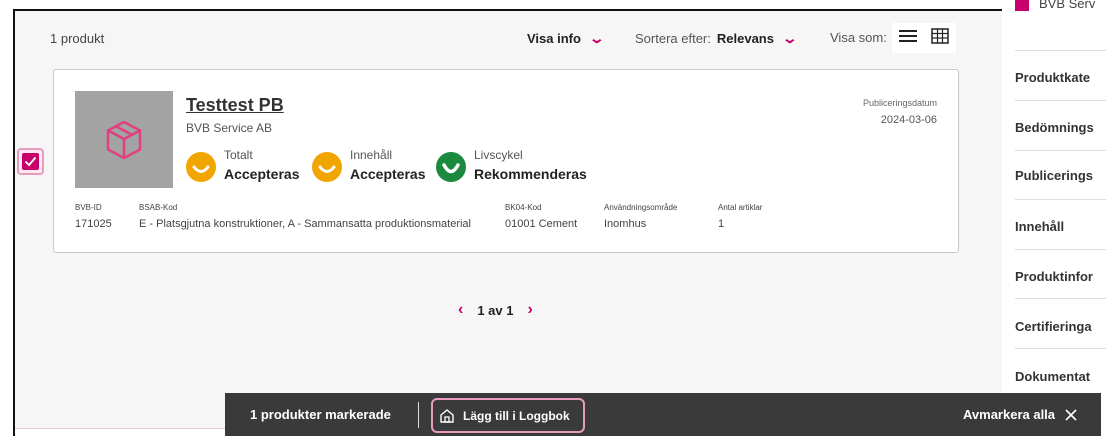 This screenshot has height=436, width=1106. What do you see at coordinates (740, 216) in the screenshot?
I see `meta-antal-artiklar: Antal artiklar 1` at bounding box center [740, 216].